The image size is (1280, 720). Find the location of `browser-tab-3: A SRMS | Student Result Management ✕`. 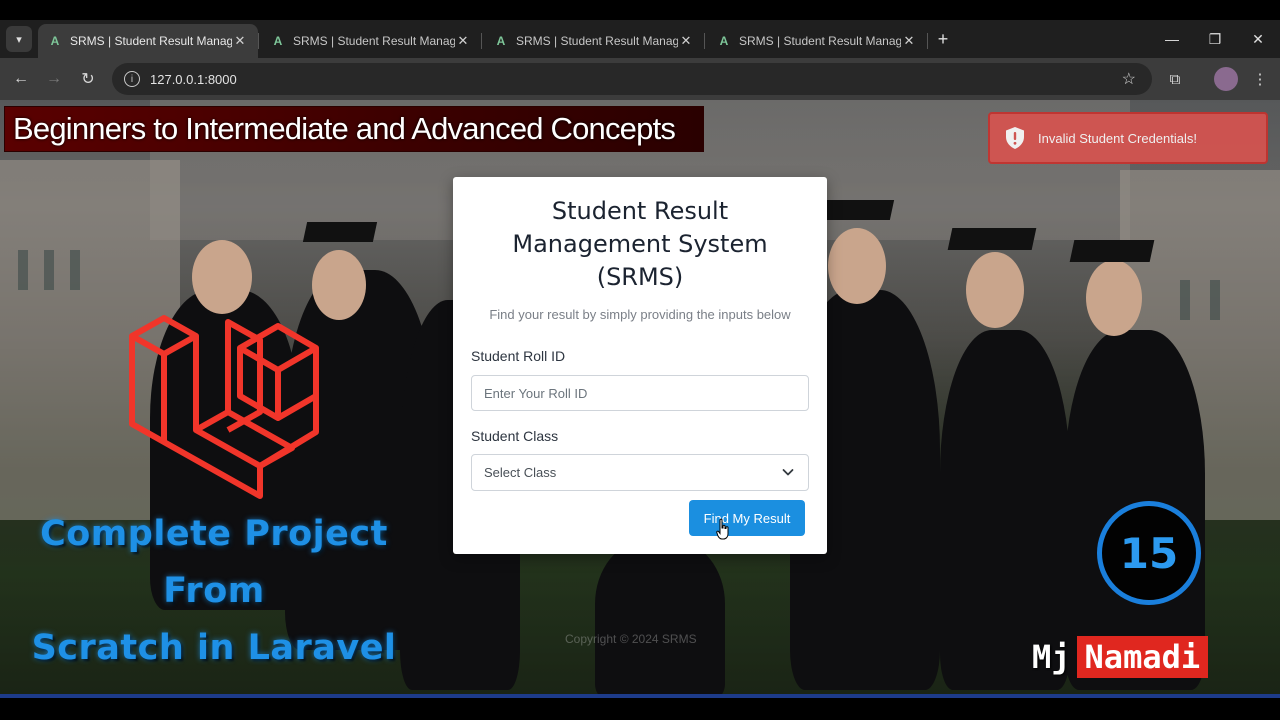

browser-tab-3: A SRMS | Student Result Management ✕ is located at coordinates (594, 41).